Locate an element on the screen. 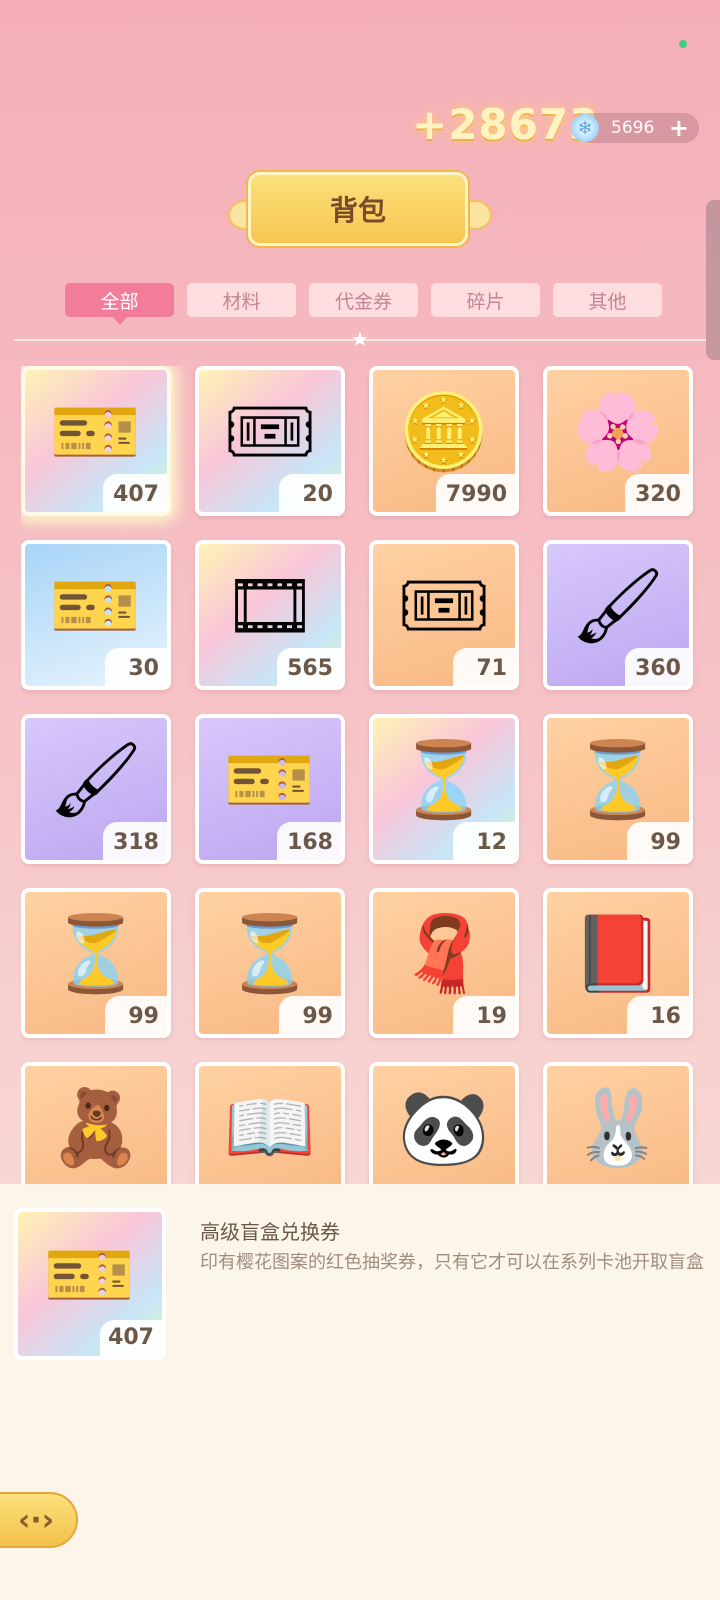  item-tile: 📖 is located at coordinates (270, 1123).